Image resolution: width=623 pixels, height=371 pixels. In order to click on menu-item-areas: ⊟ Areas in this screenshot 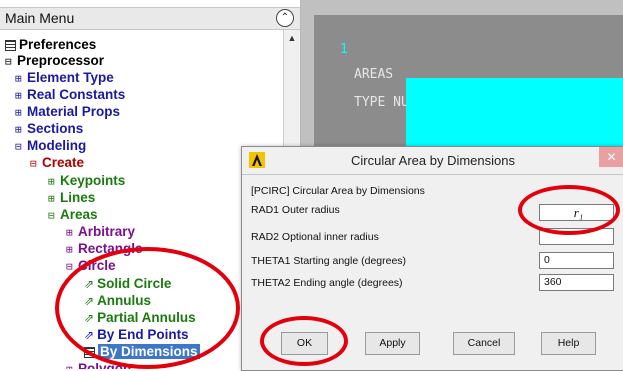, I will do `click(73, 215)`.